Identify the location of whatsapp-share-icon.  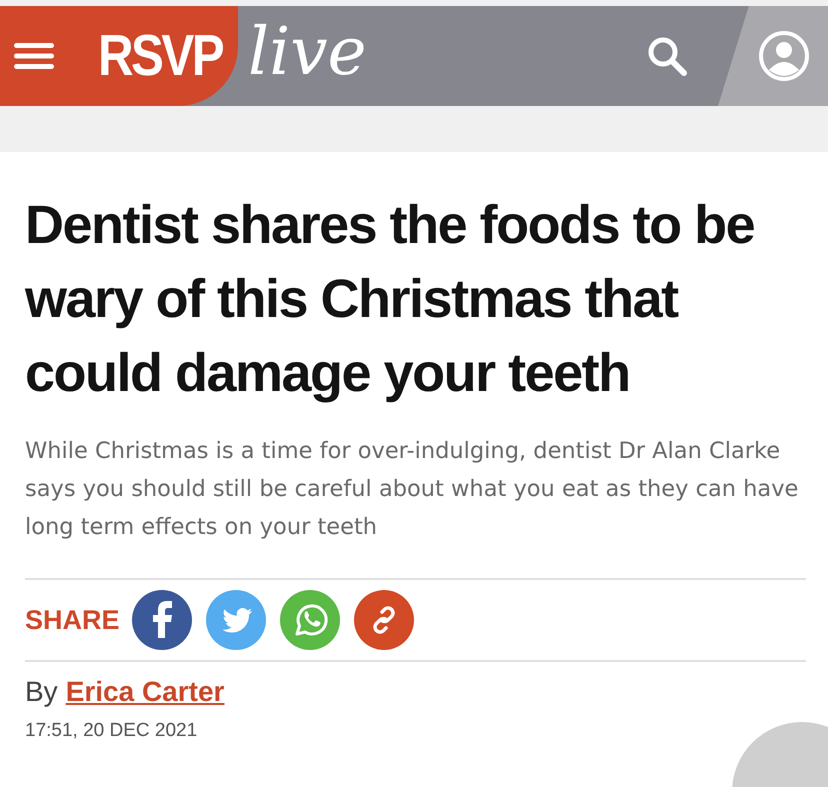
(310, 620).